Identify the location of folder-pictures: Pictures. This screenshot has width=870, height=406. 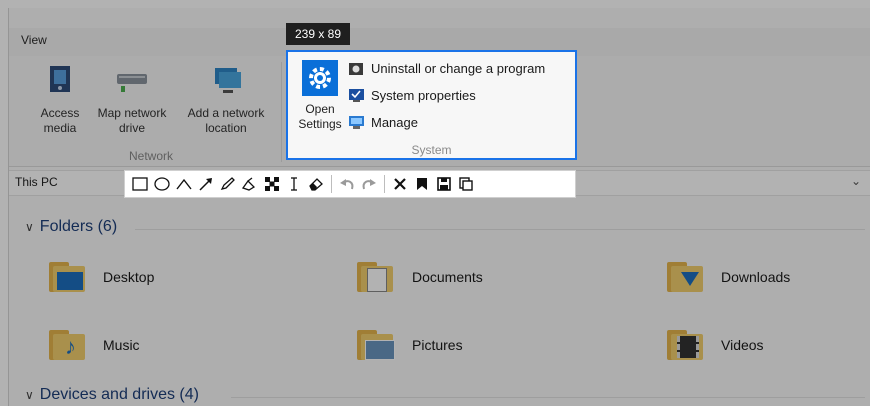
(437, 345).